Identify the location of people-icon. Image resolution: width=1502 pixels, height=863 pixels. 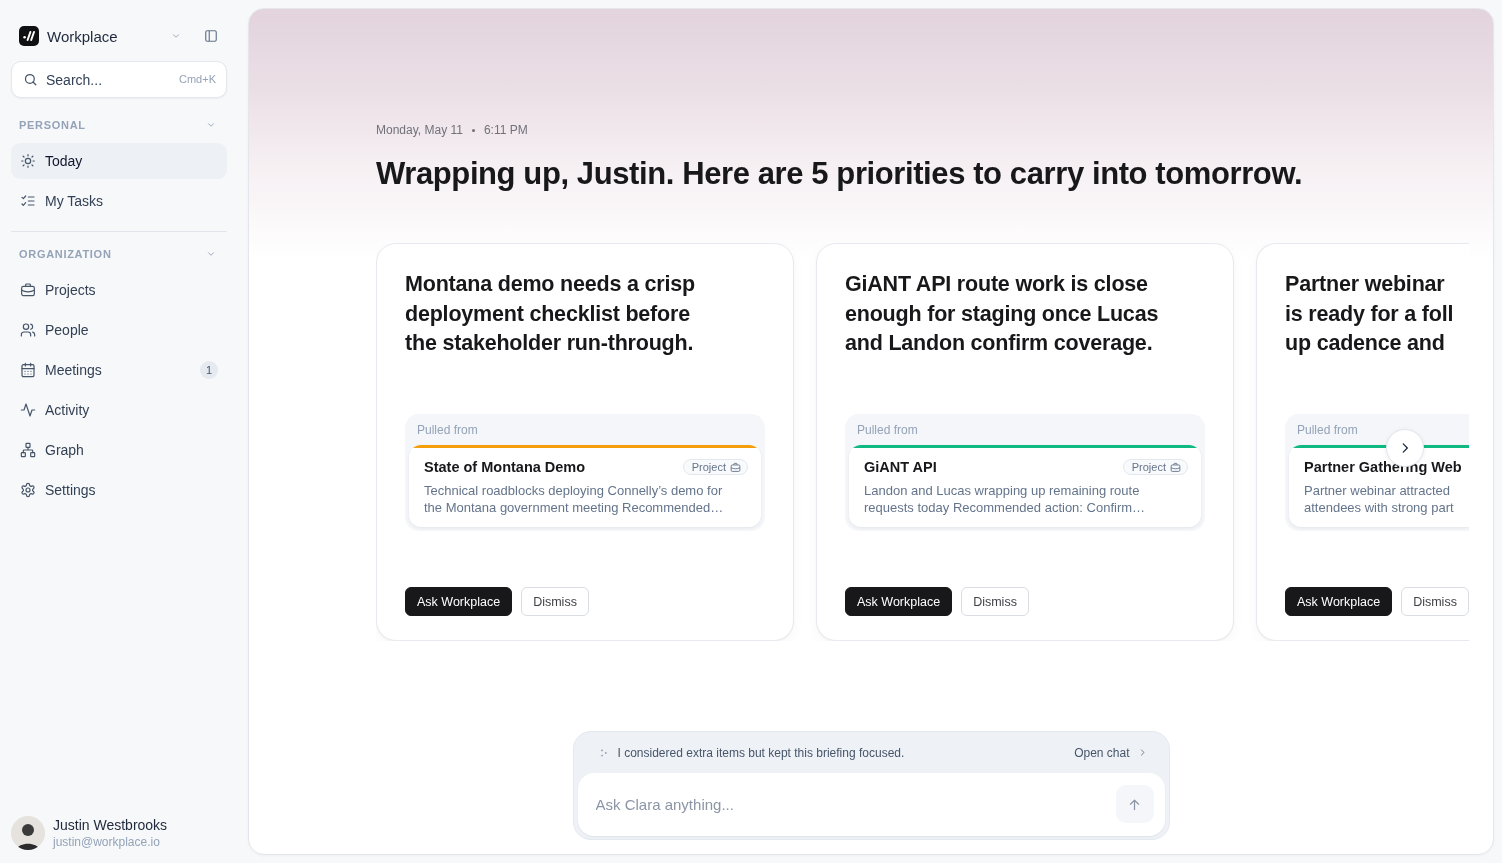
(28, 330).